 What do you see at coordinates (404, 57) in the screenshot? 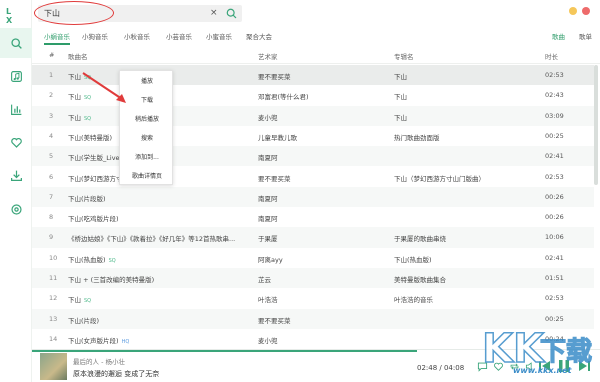
I see `header-album: 专辑名` at bounding box center [404, 57].